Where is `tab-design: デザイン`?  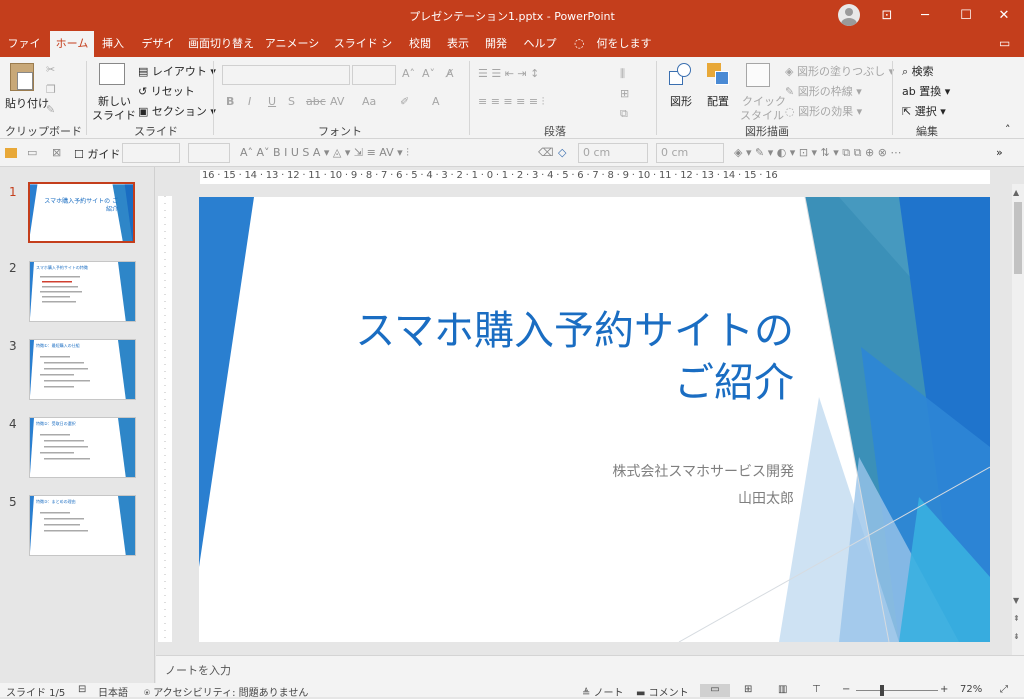
tab-design: デザイン is located at coordinates (158, 53).